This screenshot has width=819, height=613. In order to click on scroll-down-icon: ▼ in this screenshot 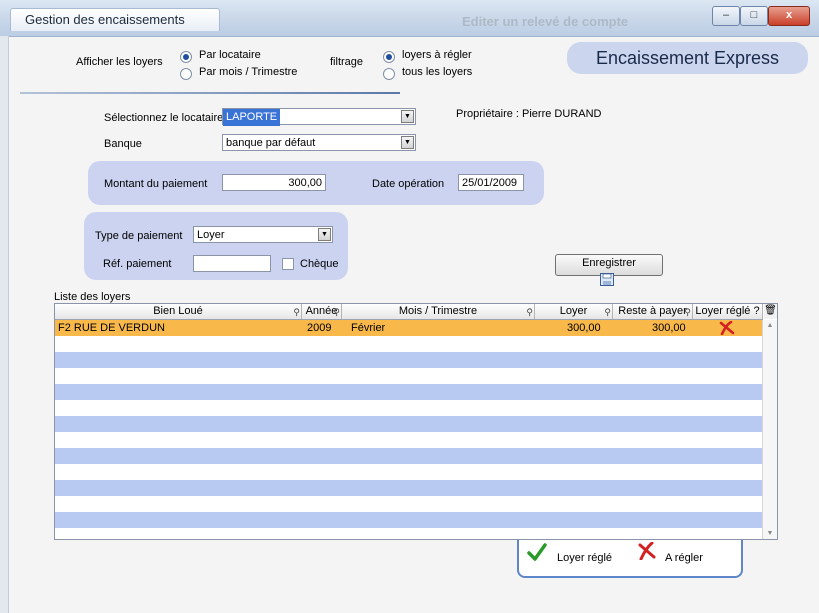, I will do `click(770, 533)`.